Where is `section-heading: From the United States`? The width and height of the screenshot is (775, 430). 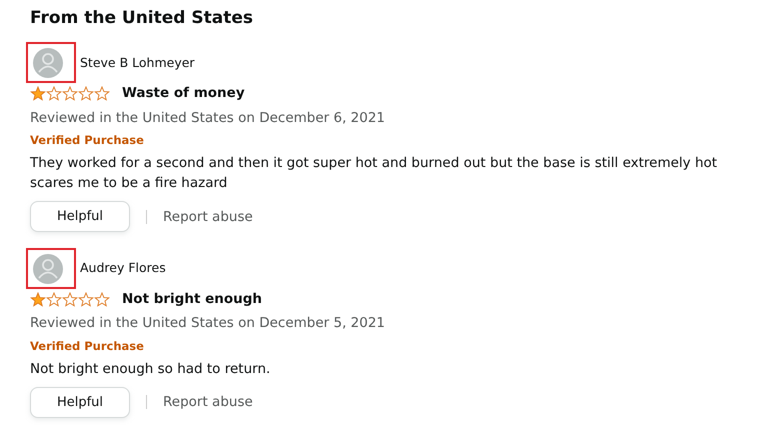 section-heading: From the United States is located at coordinates (142, 18).